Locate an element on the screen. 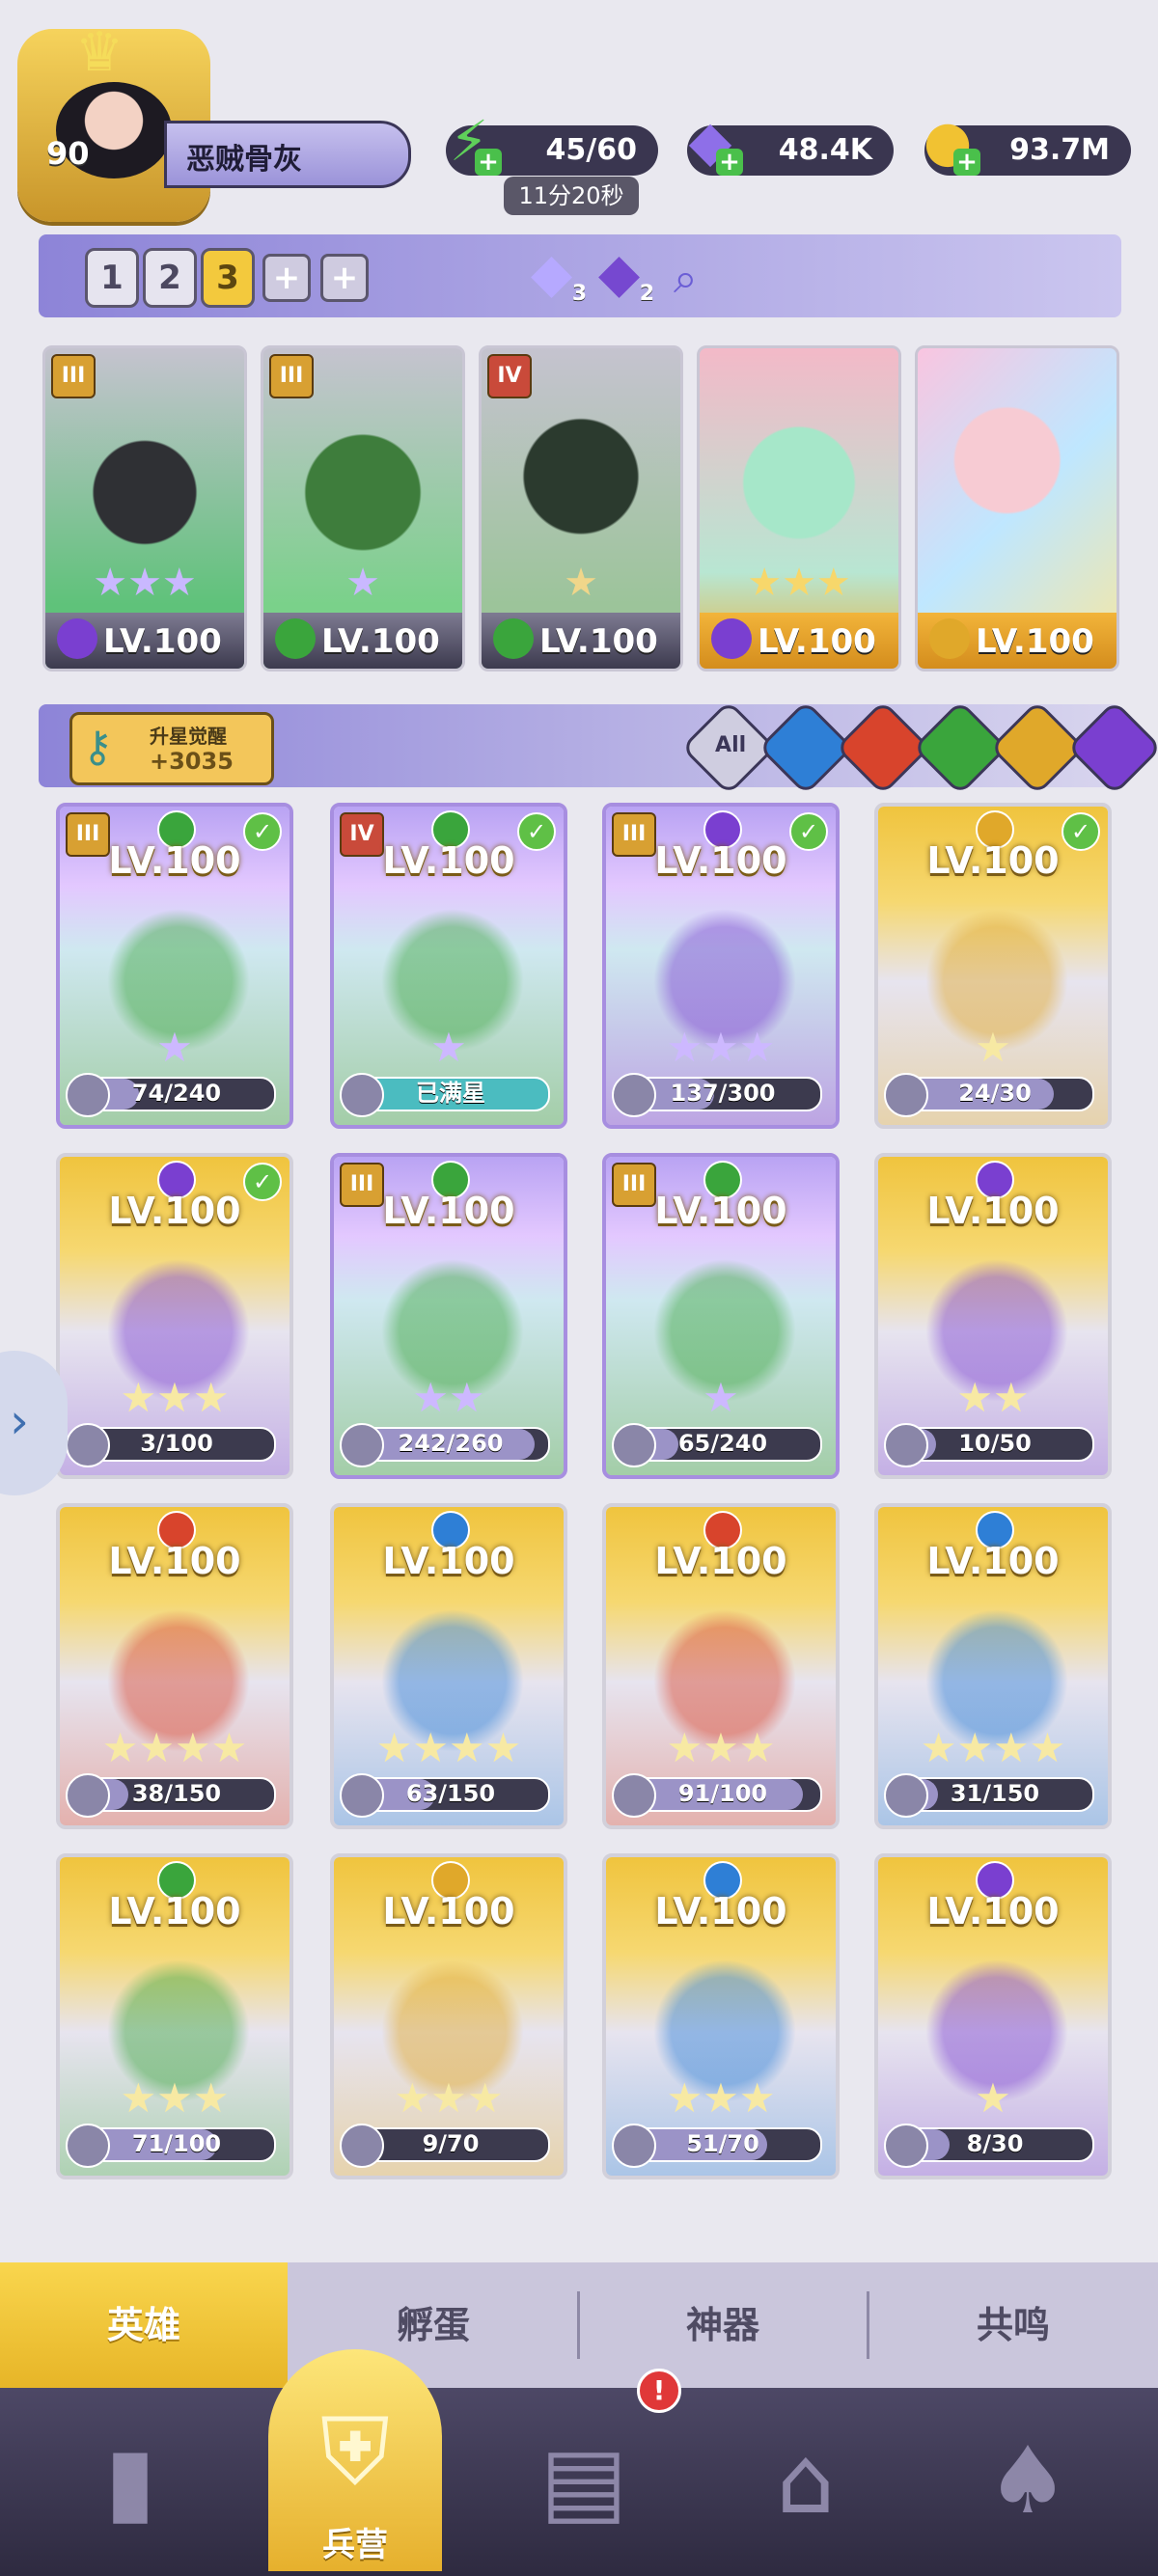 Image resolution: width=1158 pixels, height=2576 pixels. add-energy-button: + is located at coordinates (488, 163).